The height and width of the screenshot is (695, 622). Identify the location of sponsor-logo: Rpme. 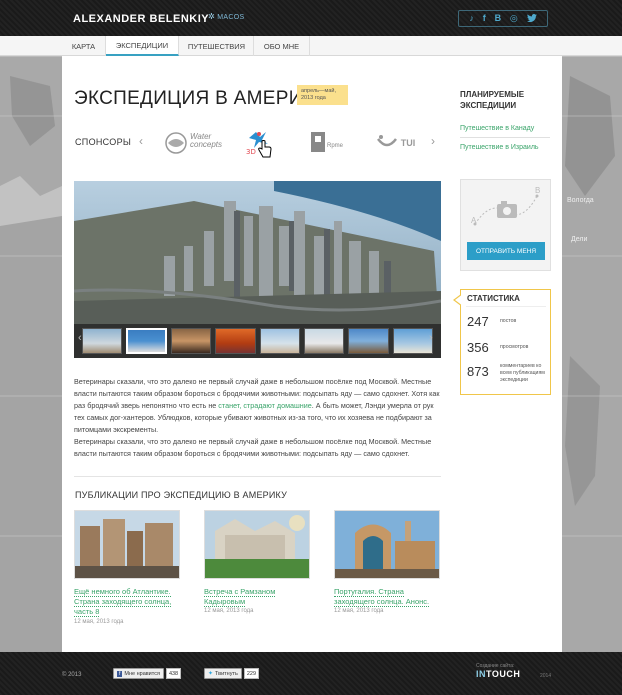
(329, 143).